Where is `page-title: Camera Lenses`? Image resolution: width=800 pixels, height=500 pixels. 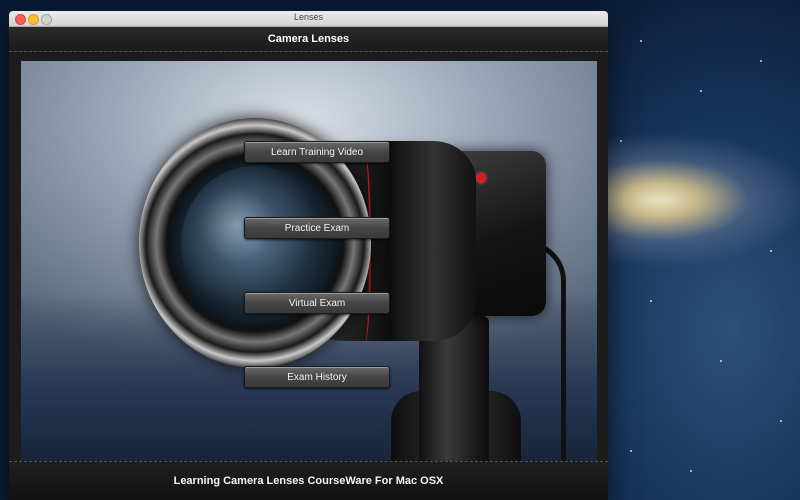
page-title: Camera Lenses is located at coordinates (308, 39).